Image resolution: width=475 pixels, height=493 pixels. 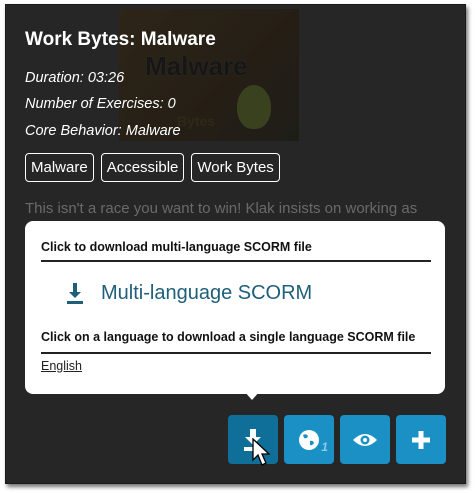 I want to click on eye-icon, so click(x=365, y=439).